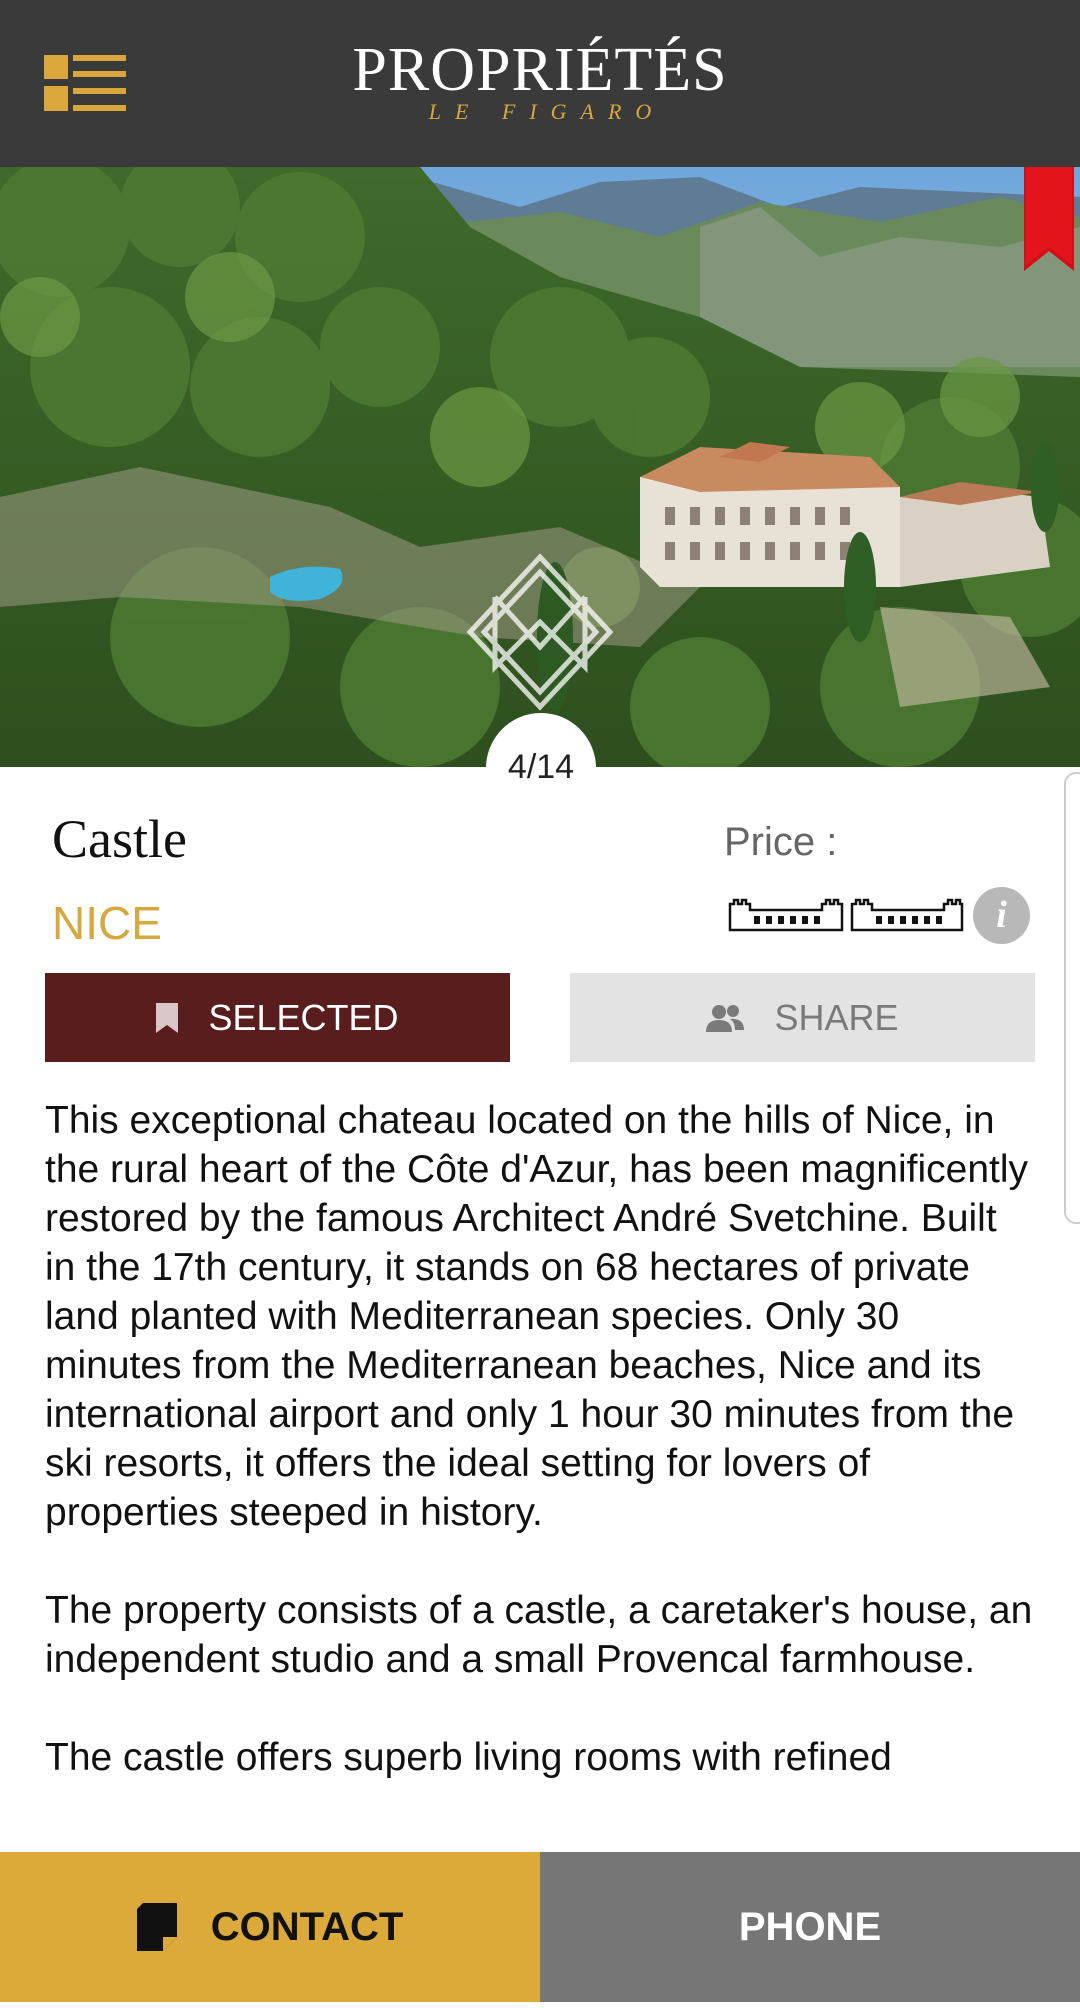 Image resolution: width=1080 pixels, height=2008 pixels. What do you see at coordinates (156, 1927) in the screenshot?
I see `note-icon` at bounding box center [156, 1927].